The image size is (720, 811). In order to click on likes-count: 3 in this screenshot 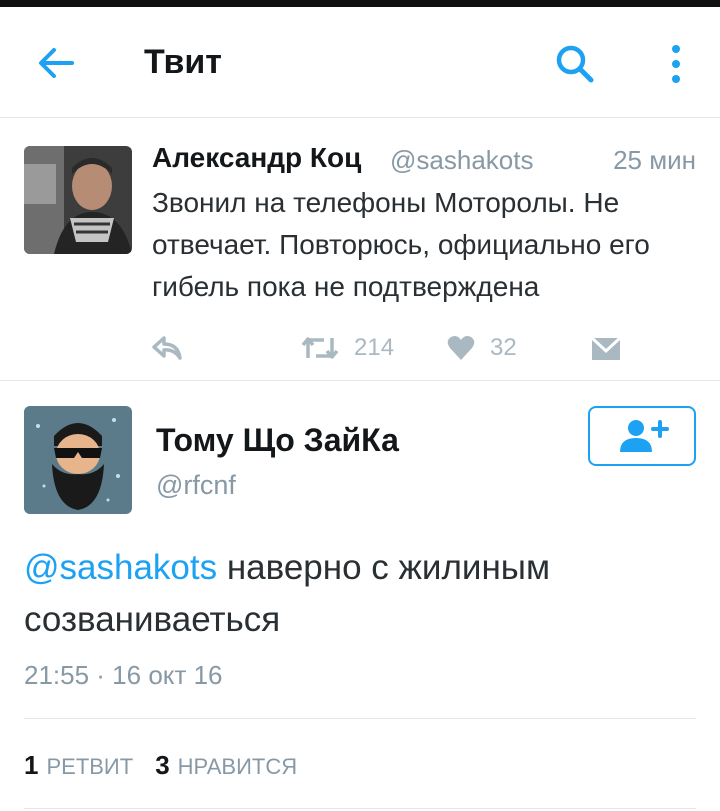, I will do `click(162, 765)`.